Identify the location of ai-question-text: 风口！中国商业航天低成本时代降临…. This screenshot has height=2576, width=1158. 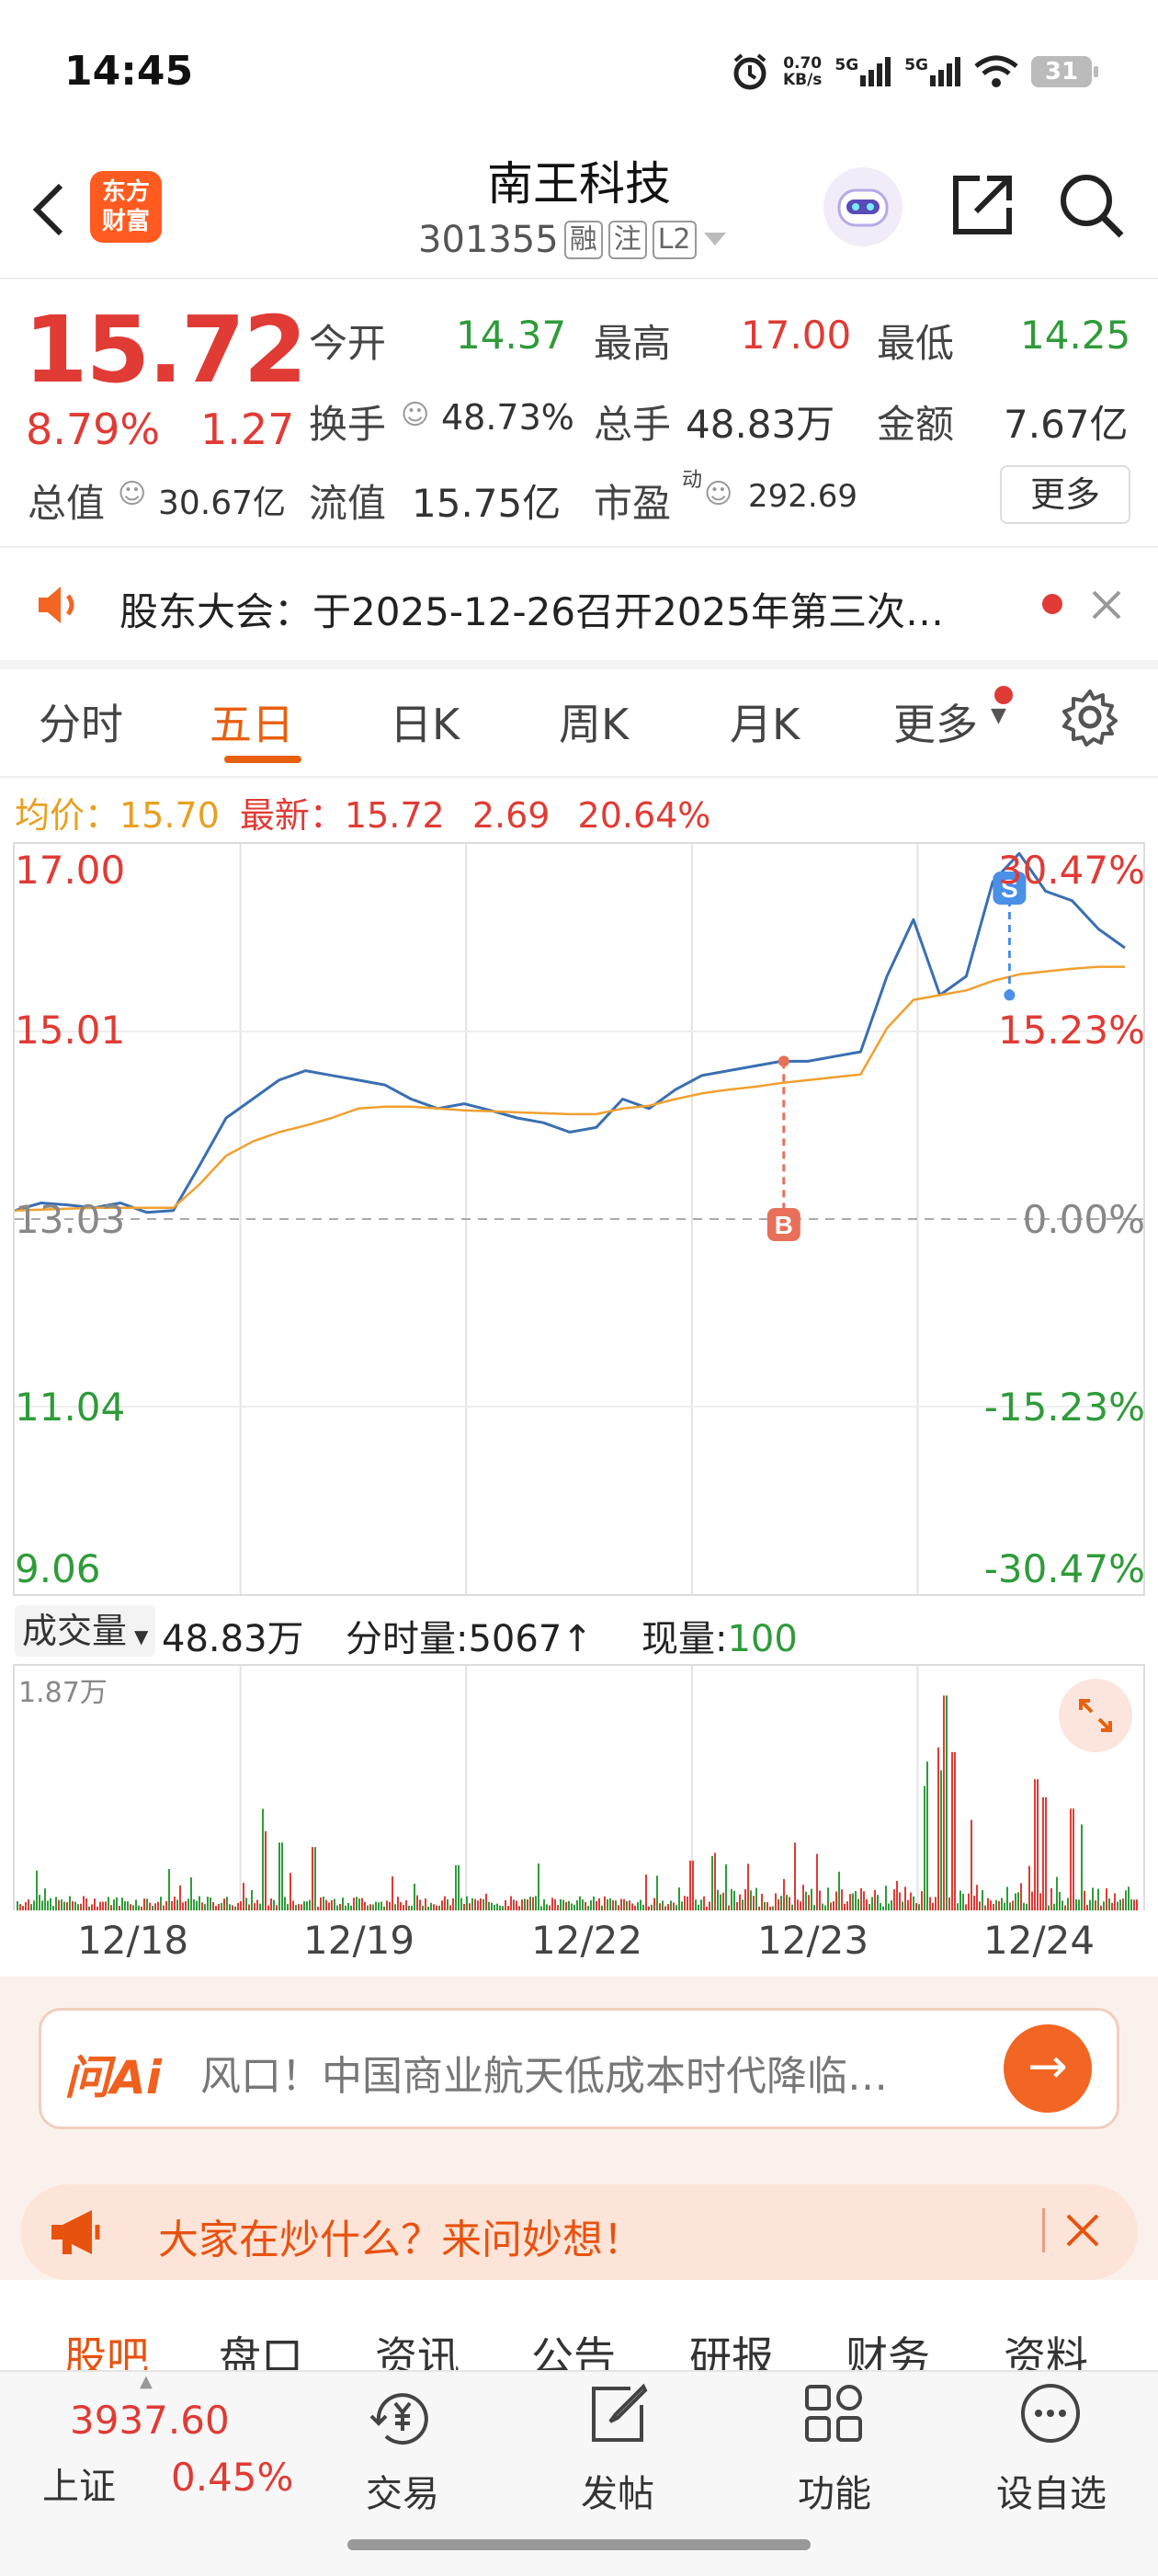
(544, 2072).